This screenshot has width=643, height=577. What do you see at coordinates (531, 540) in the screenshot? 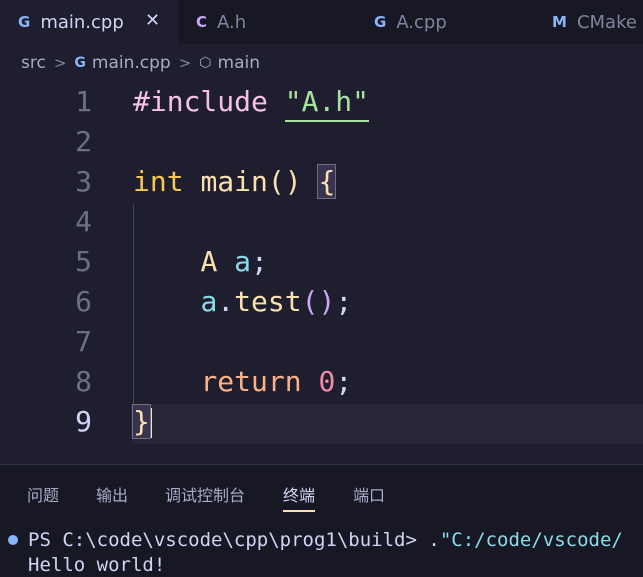
I see `terminal-path-arg: "C:/code/vscode/` at bounding box center [531, 540].